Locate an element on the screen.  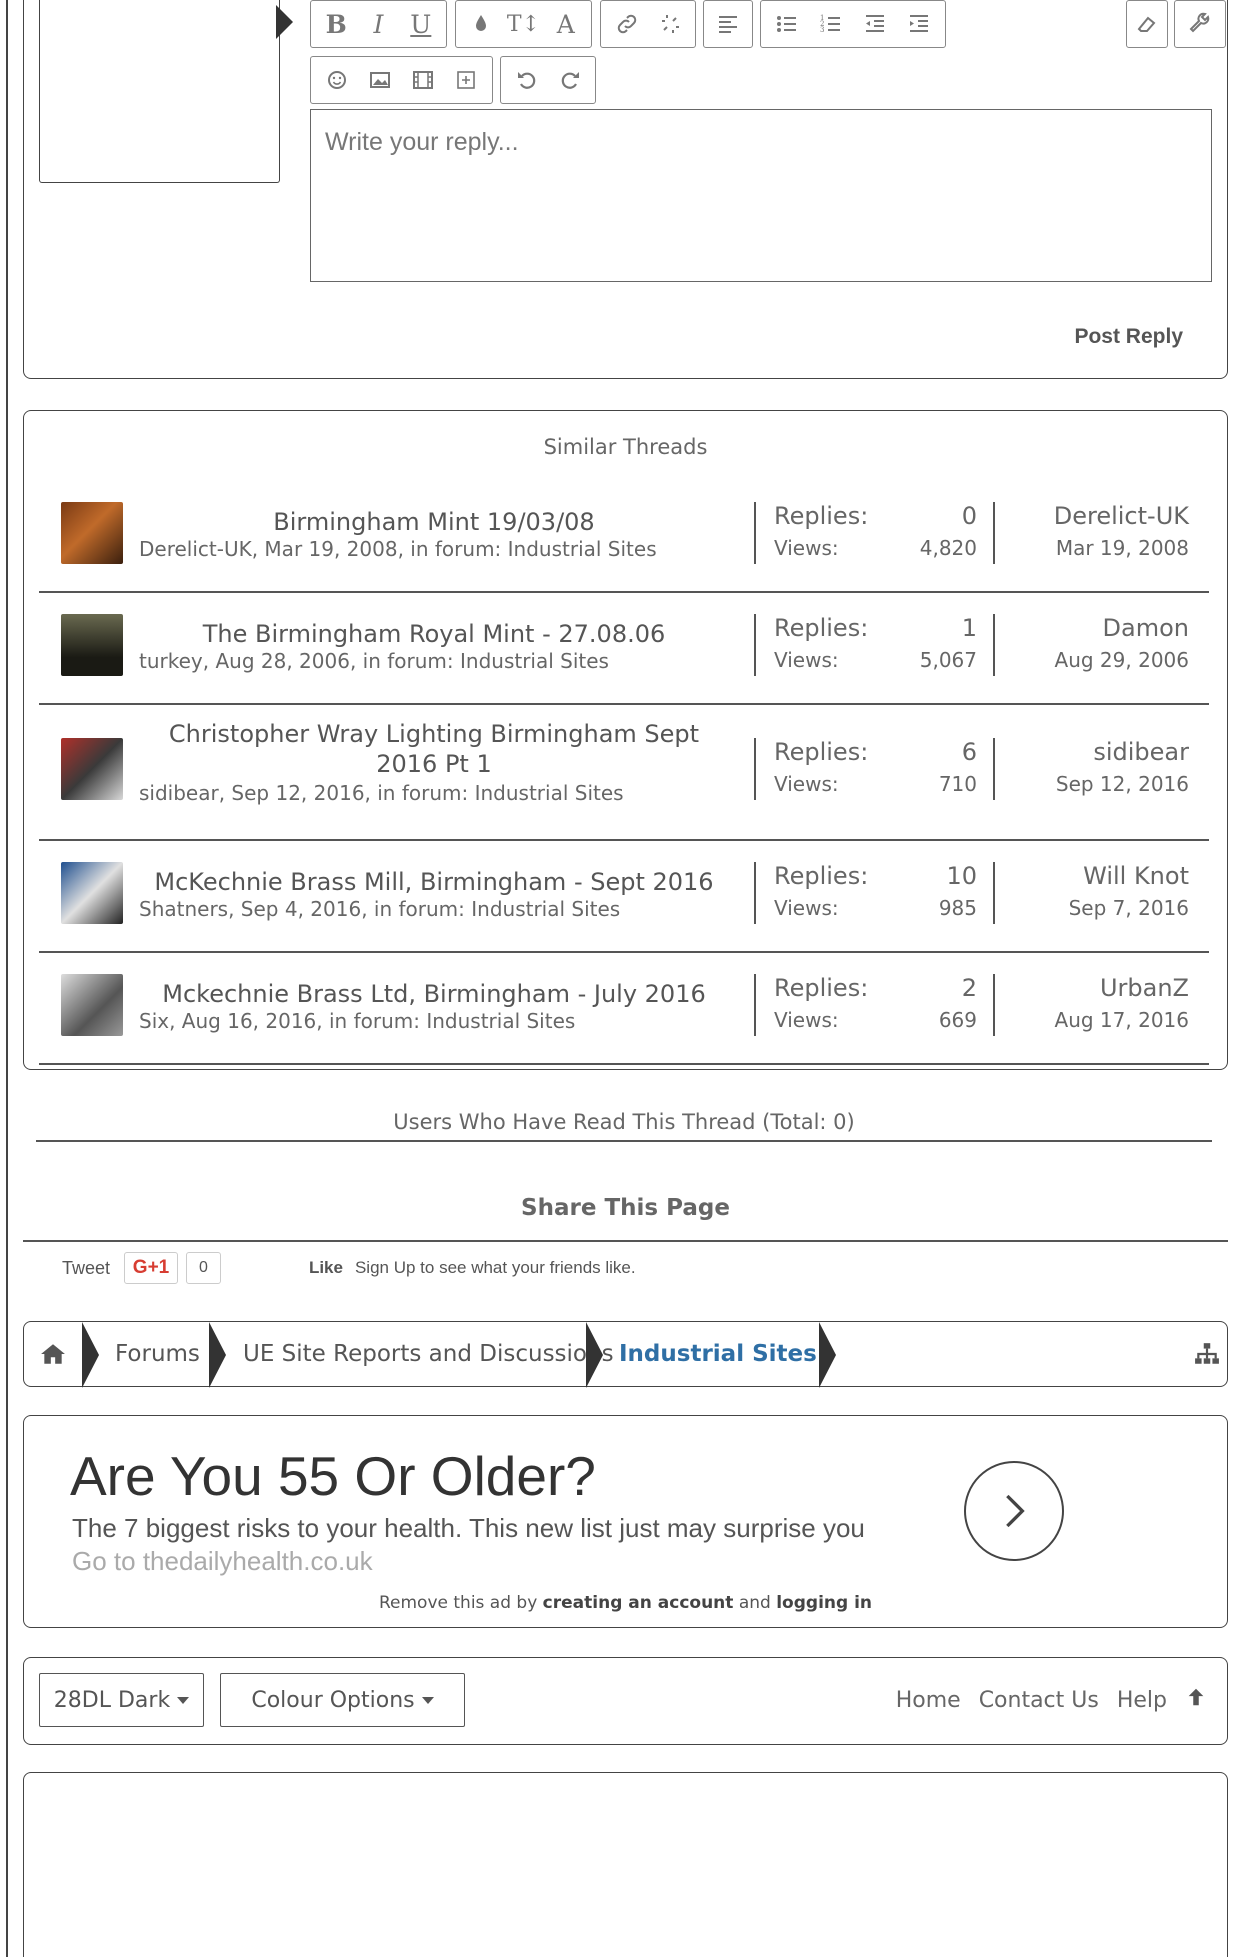
breadcrumb-forums: Forums is located at coordinates (157, 1354).